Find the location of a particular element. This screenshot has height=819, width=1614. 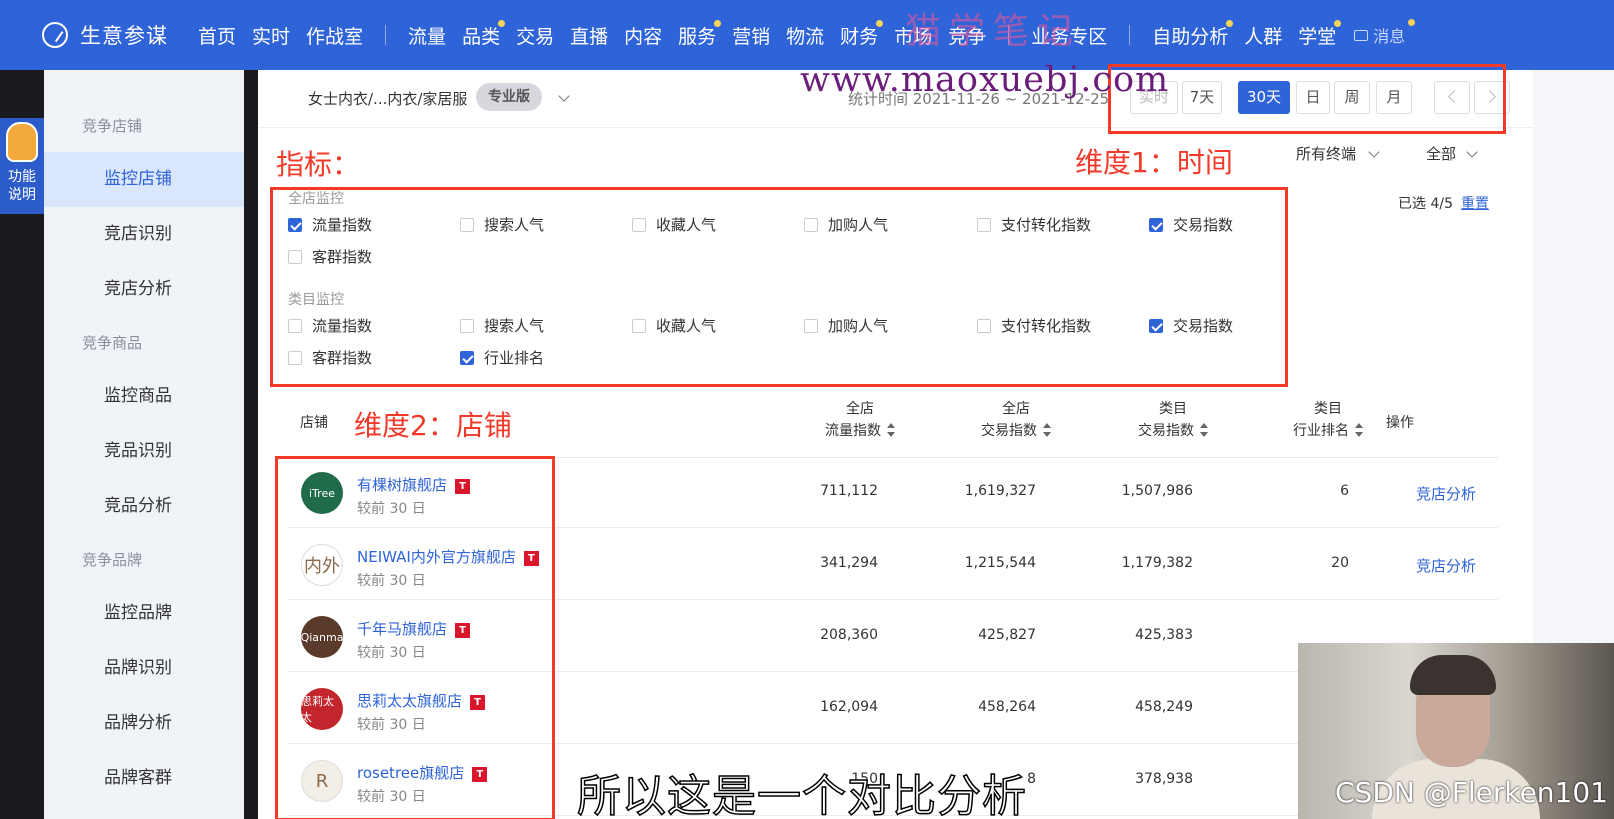

th-industry-rank: 类目 行业排名 is located at coordinates (1328, 420).